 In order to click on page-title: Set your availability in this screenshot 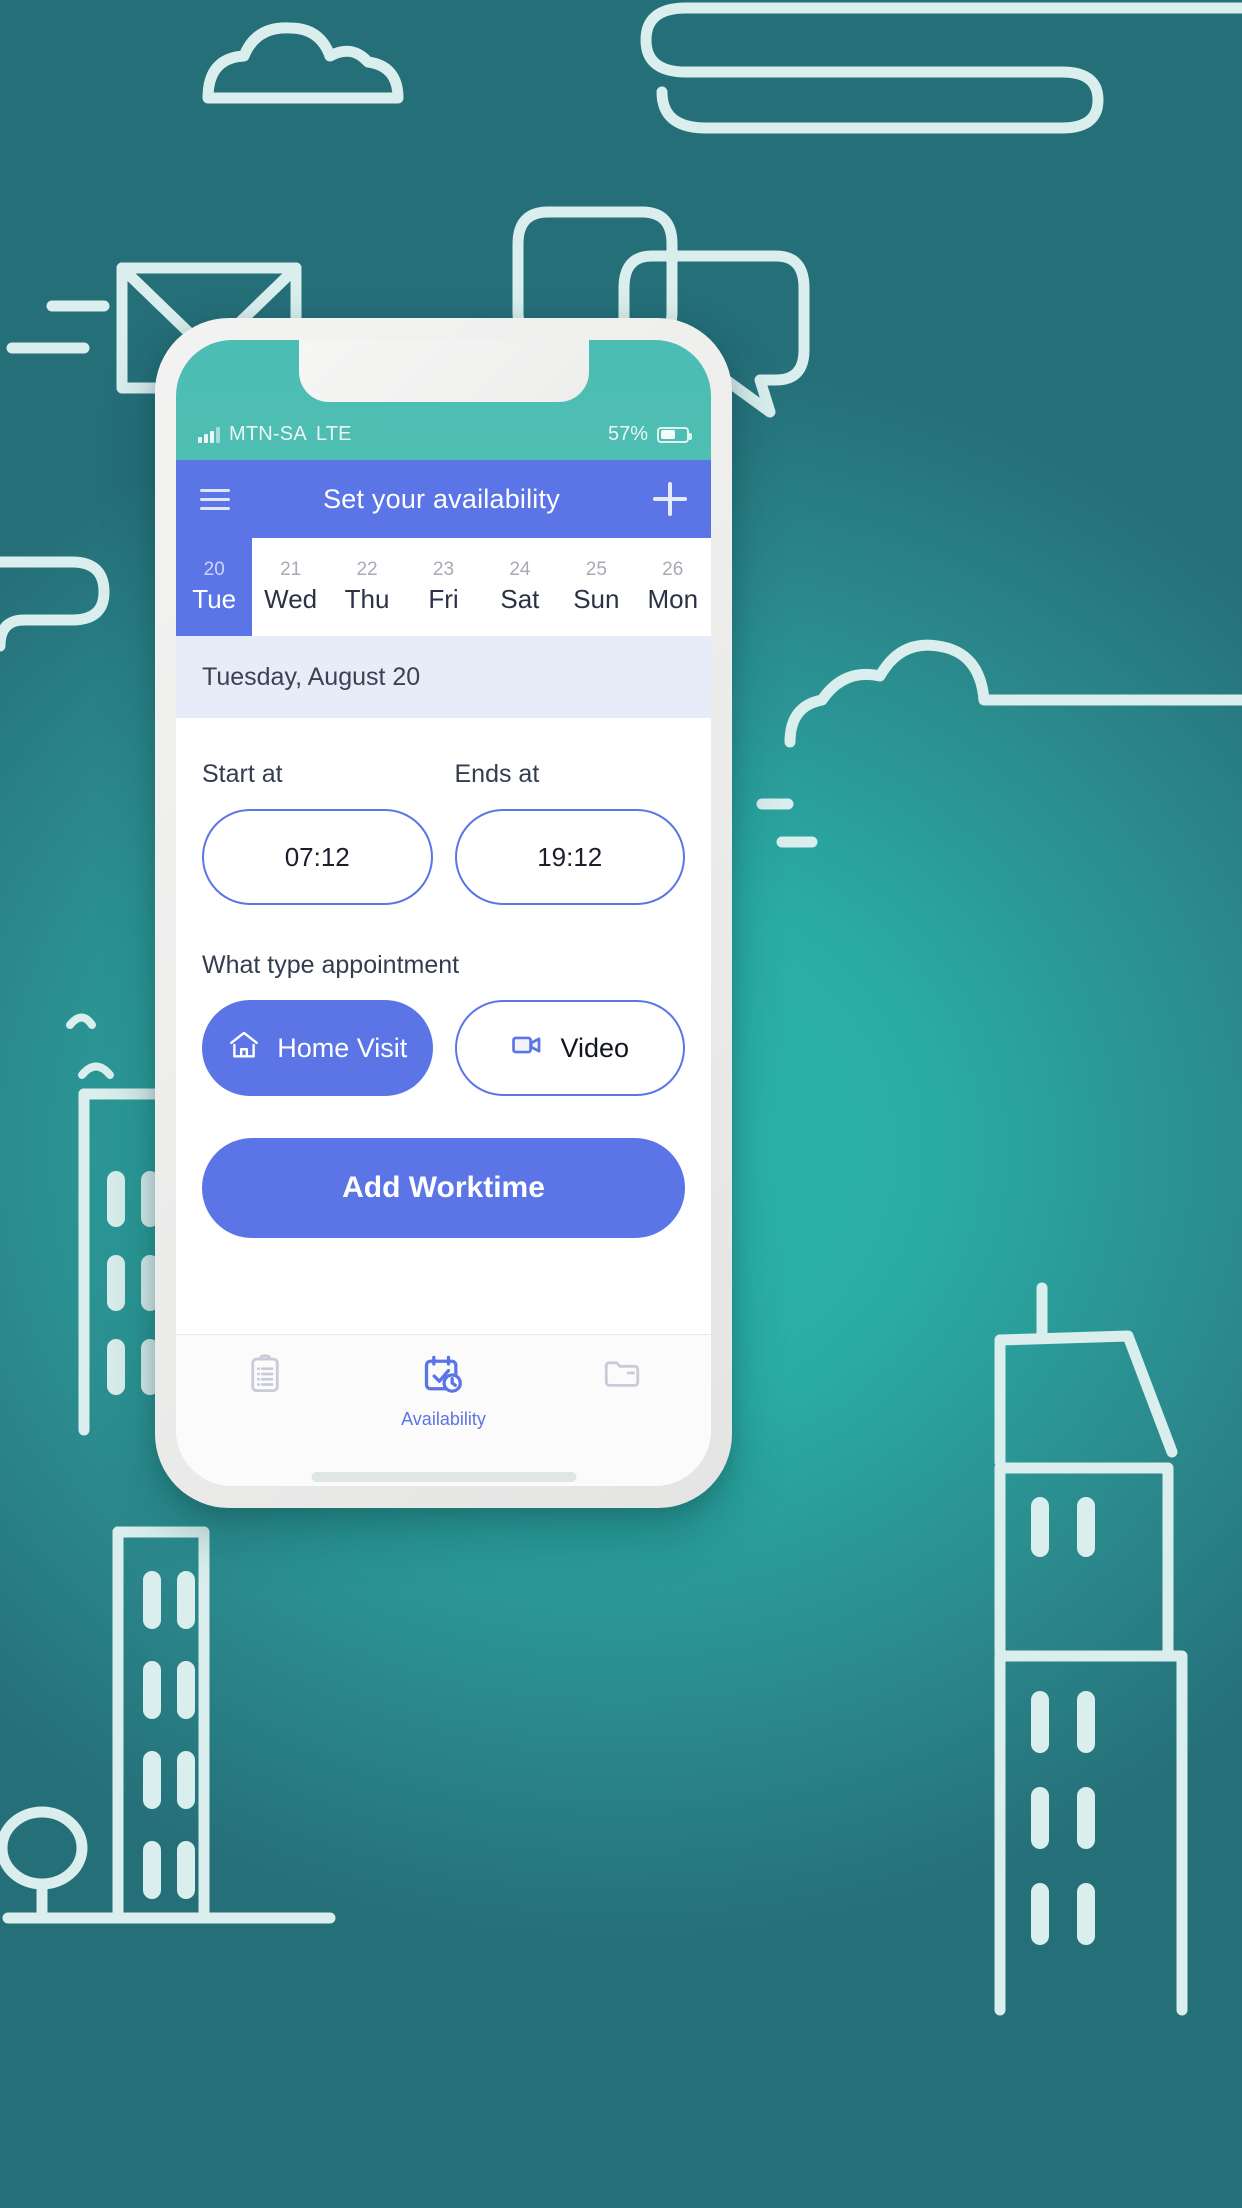, I will do `click(441, 498)`.